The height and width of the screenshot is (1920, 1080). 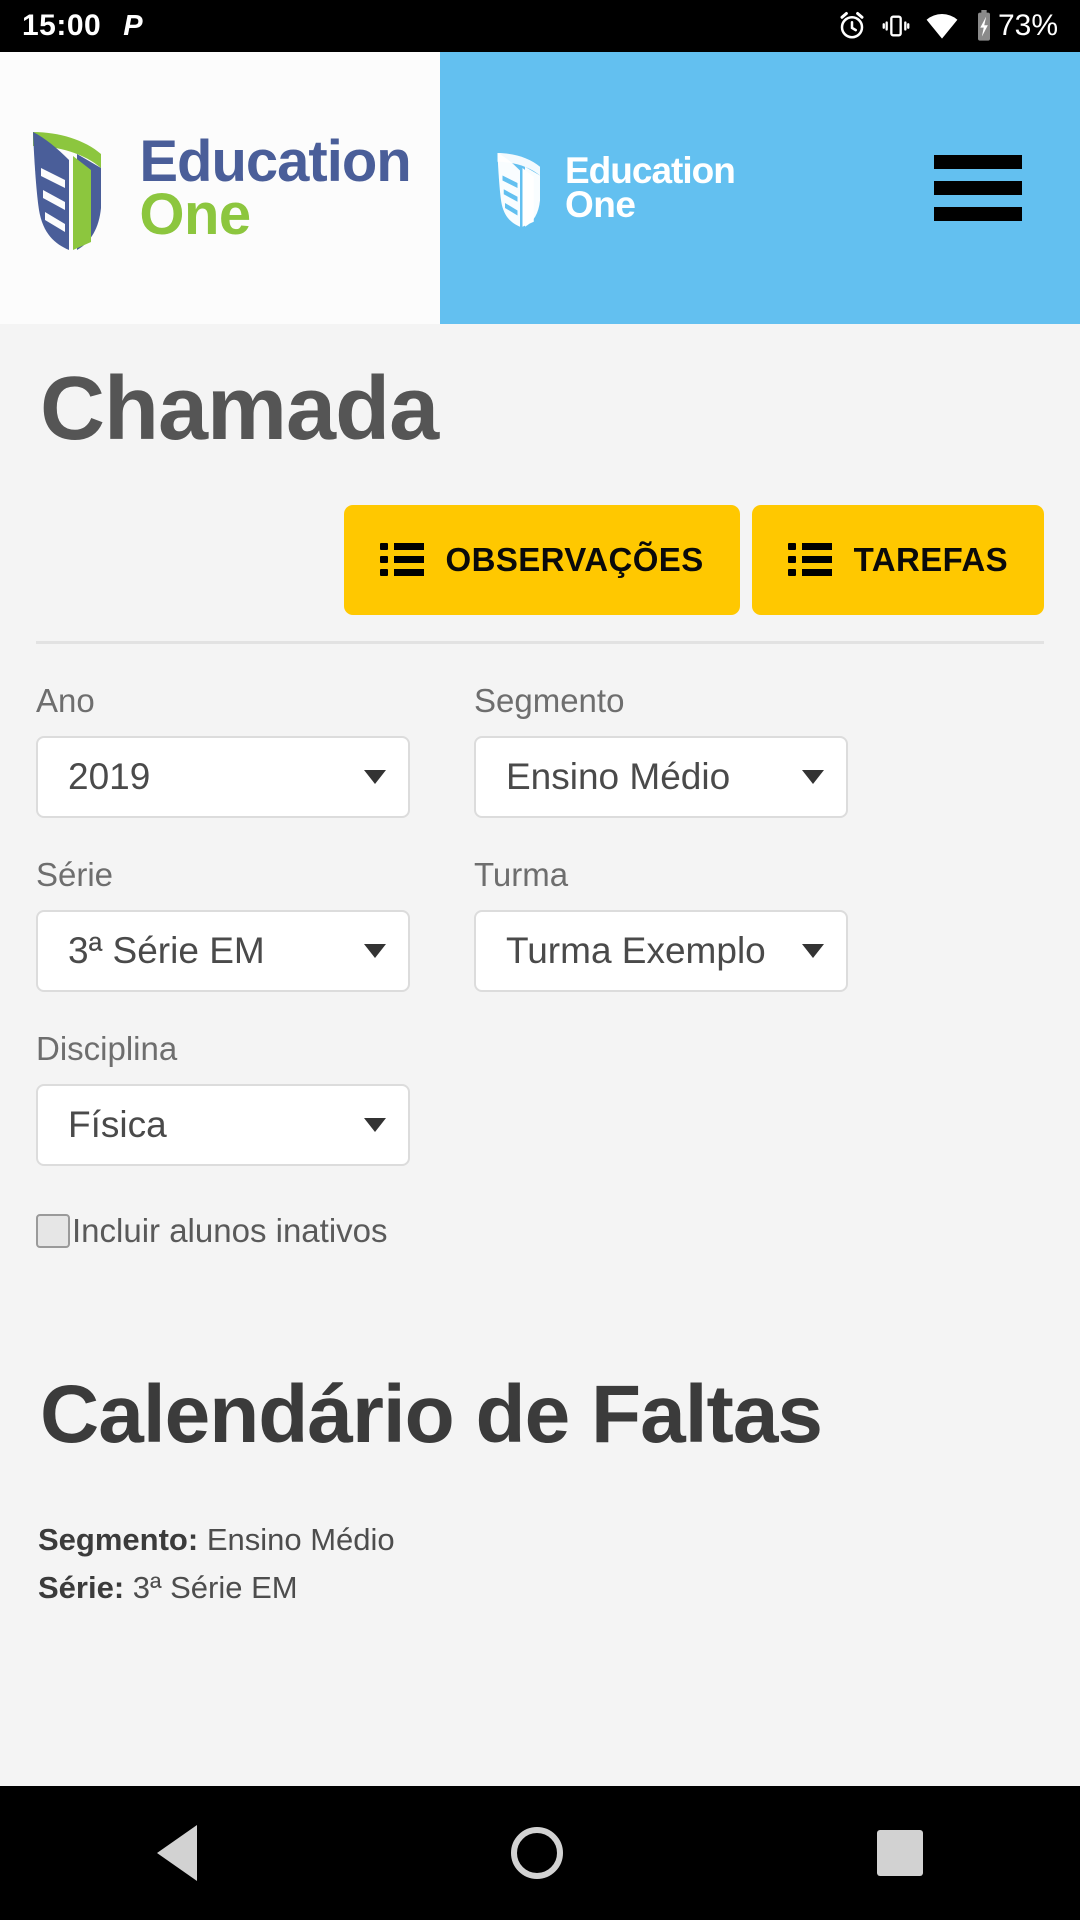 I want to click on logo-line-2: One, so click(x=195, y=214).